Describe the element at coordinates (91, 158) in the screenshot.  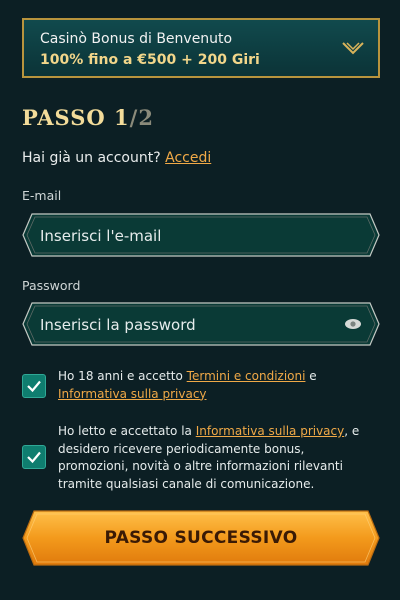
I see `login-prompt-text: Hai già un account?` at that location.